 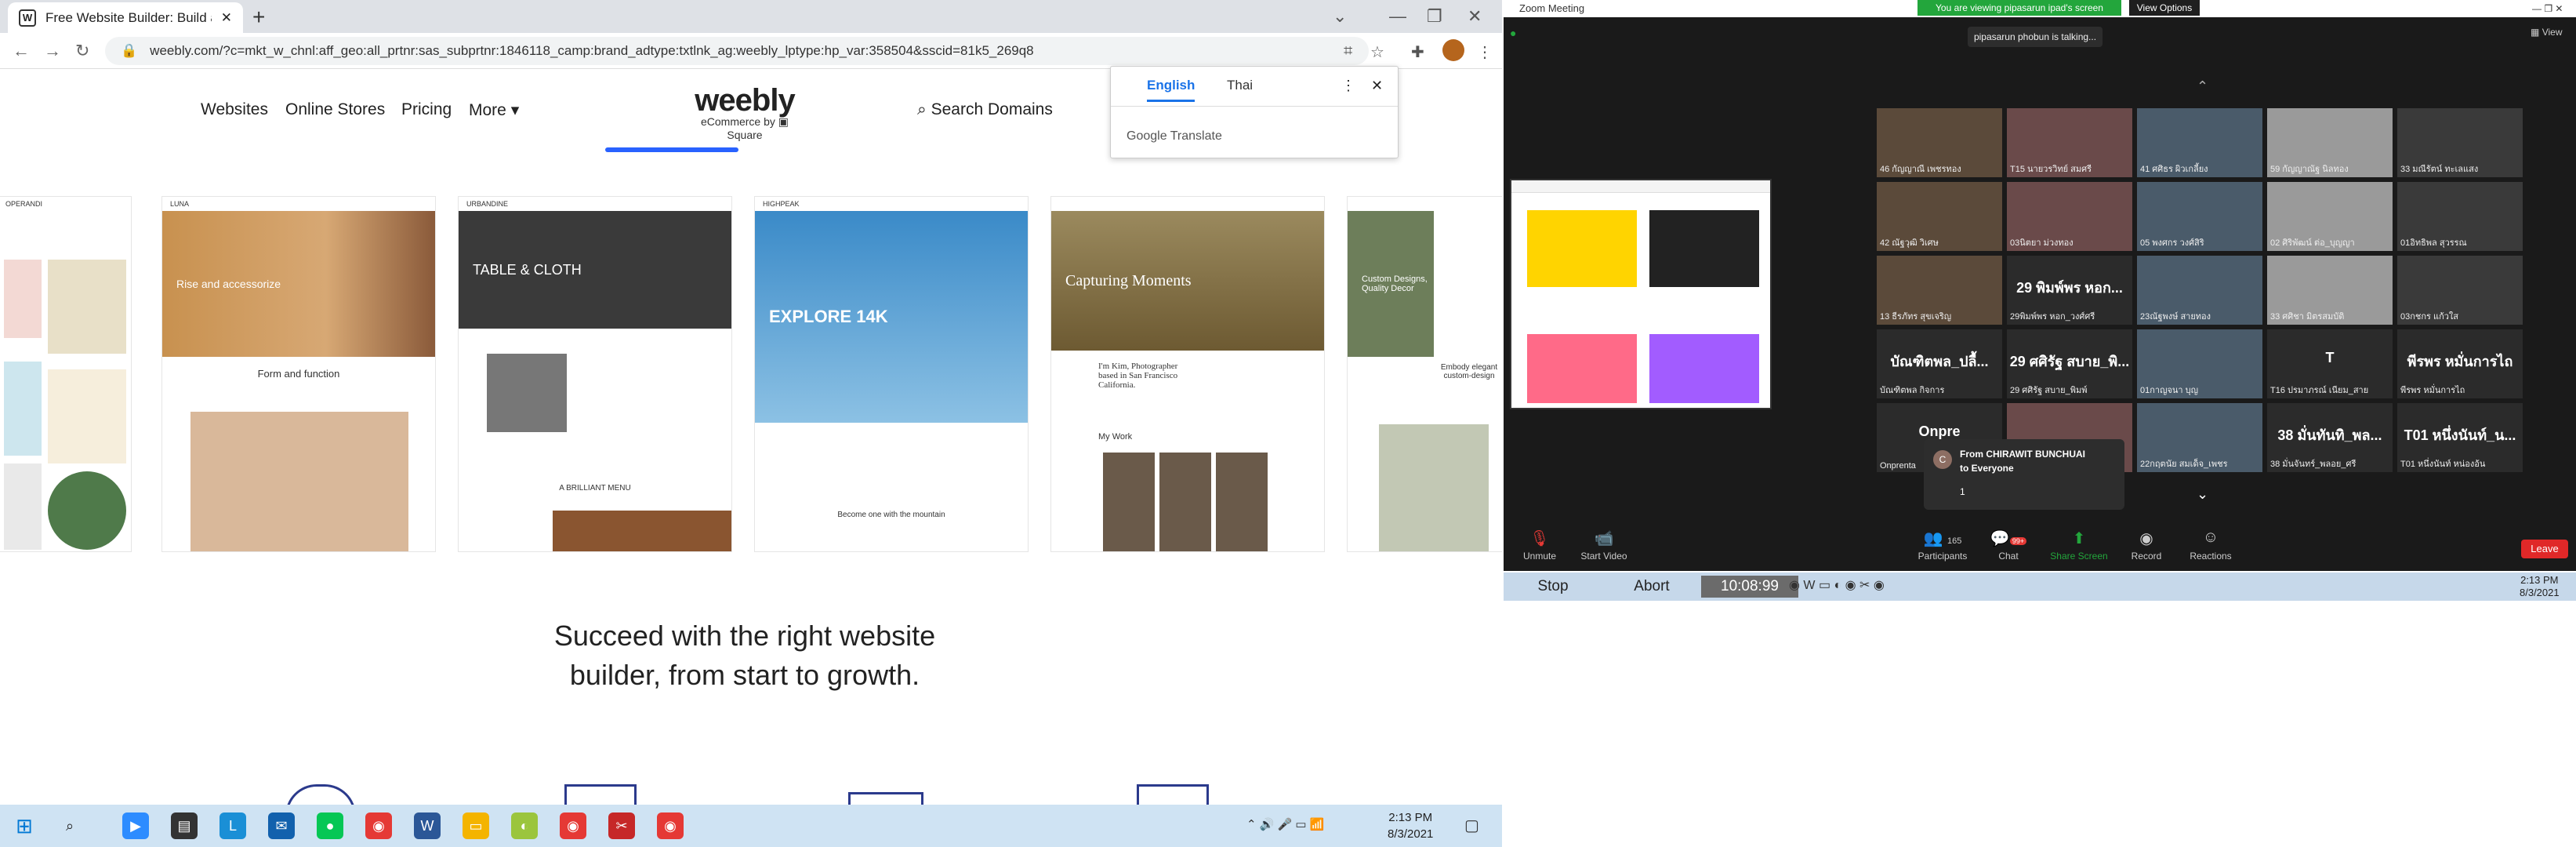 I want to click on taskbar-app-icons: ◉ W ▭ ◐ ◉ ✂ ◉, so click(x=1837, y=585).